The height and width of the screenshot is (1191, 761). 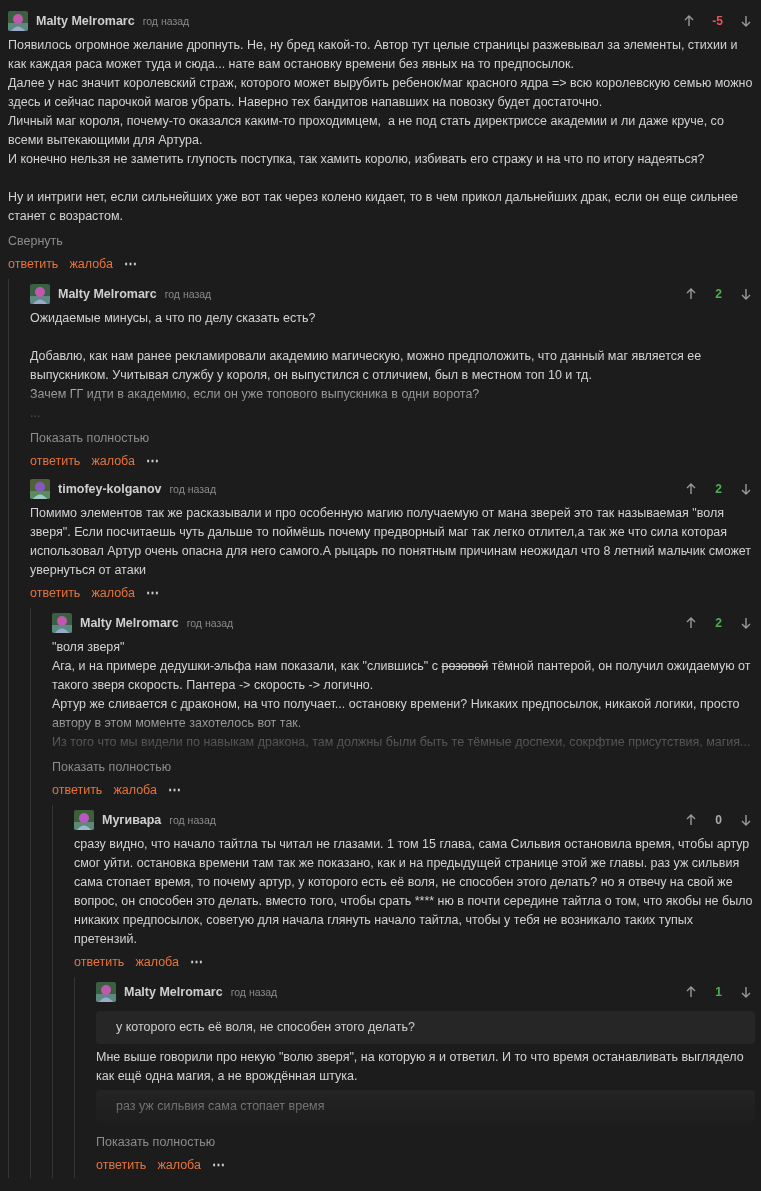 I want to click on quote-block: у которого есть её воля, не способен этого делать?, so click(x=425, y=1027).